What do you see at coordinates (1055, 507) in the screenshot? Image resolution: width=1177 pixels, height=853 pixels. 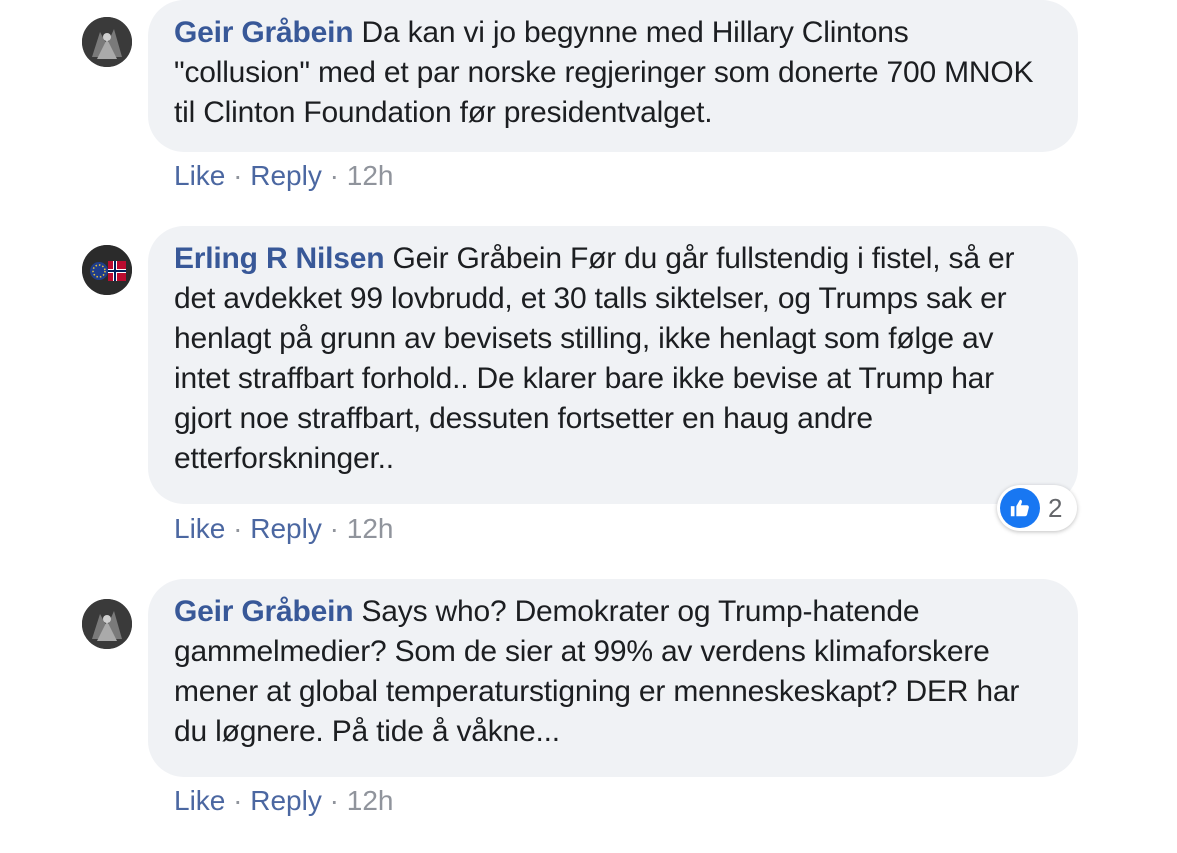 I see `reaction-count: 2` at bounding box center [1055, 507].